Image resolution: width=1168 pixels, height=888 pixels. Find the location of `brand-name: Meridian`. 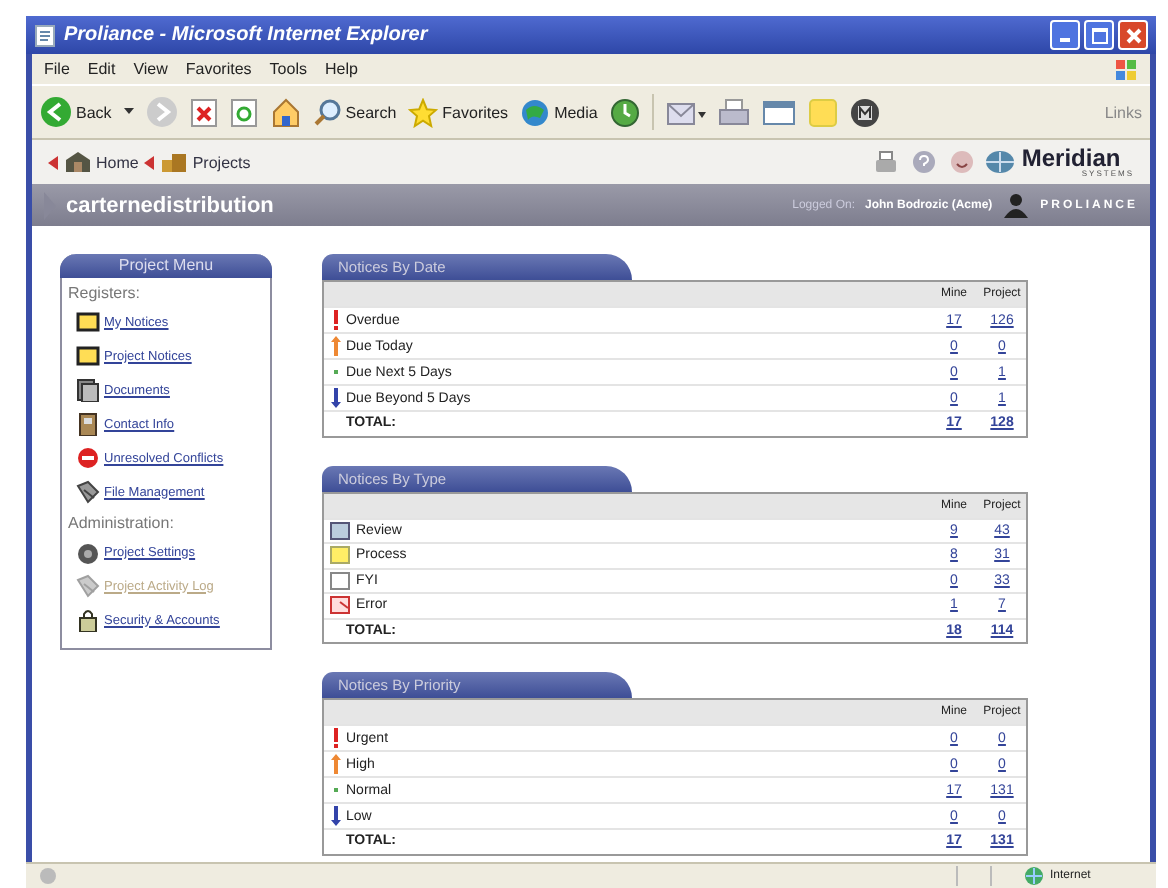

brand-name: Meridian is located at coordinates (1071, 158).